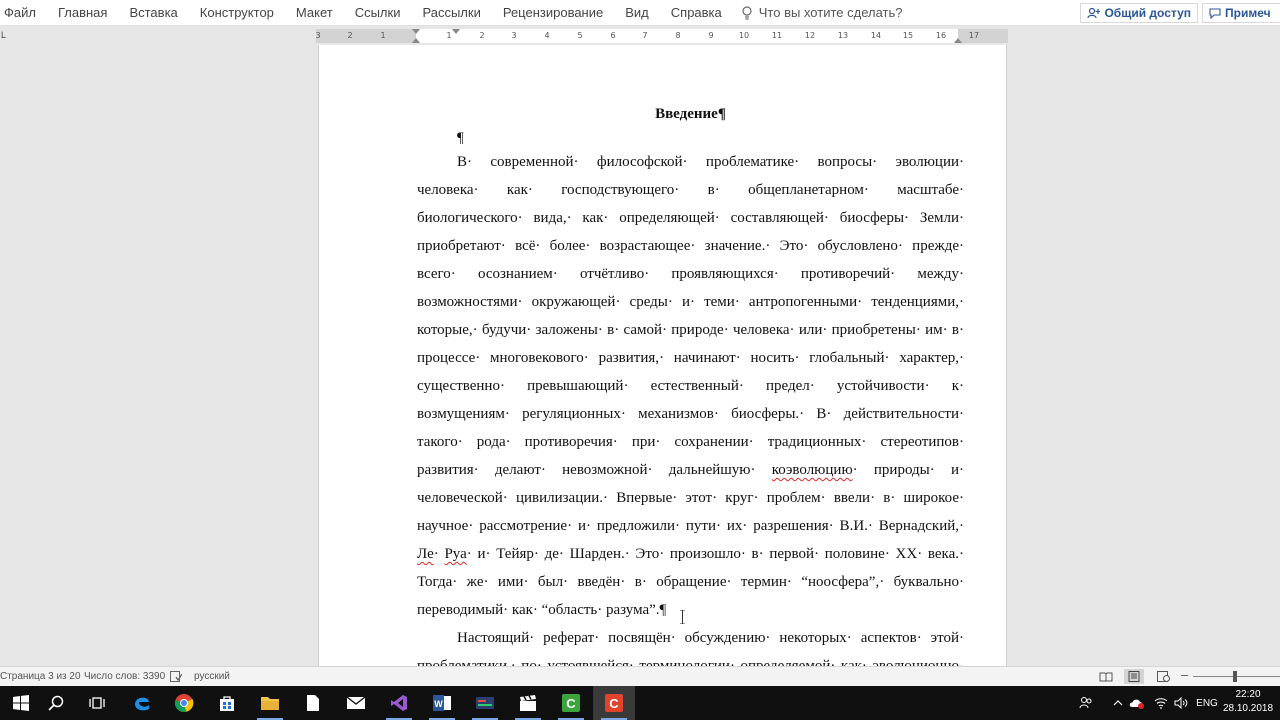  I want to click on first-line-indent-marker, so click(416, 31).